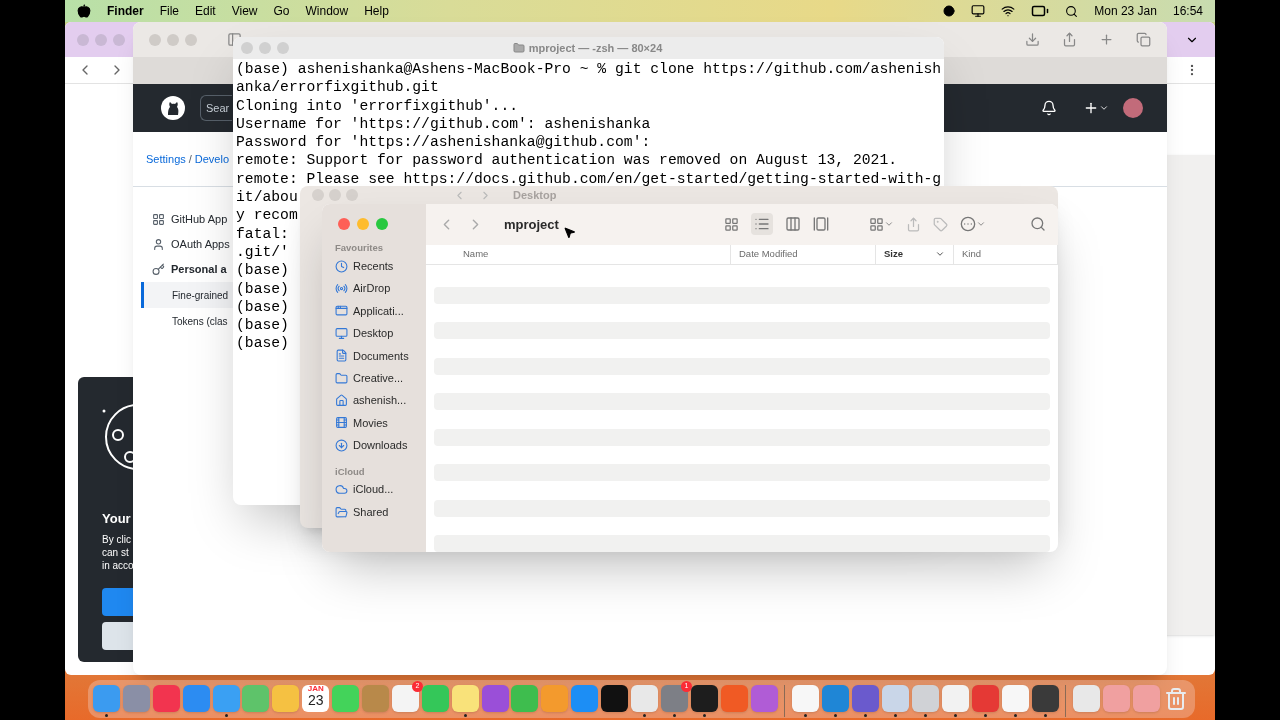 The height and width of the screenshot is (720, 1280). I want to click on breadcrumb-link: Develo, so click(212, 159).